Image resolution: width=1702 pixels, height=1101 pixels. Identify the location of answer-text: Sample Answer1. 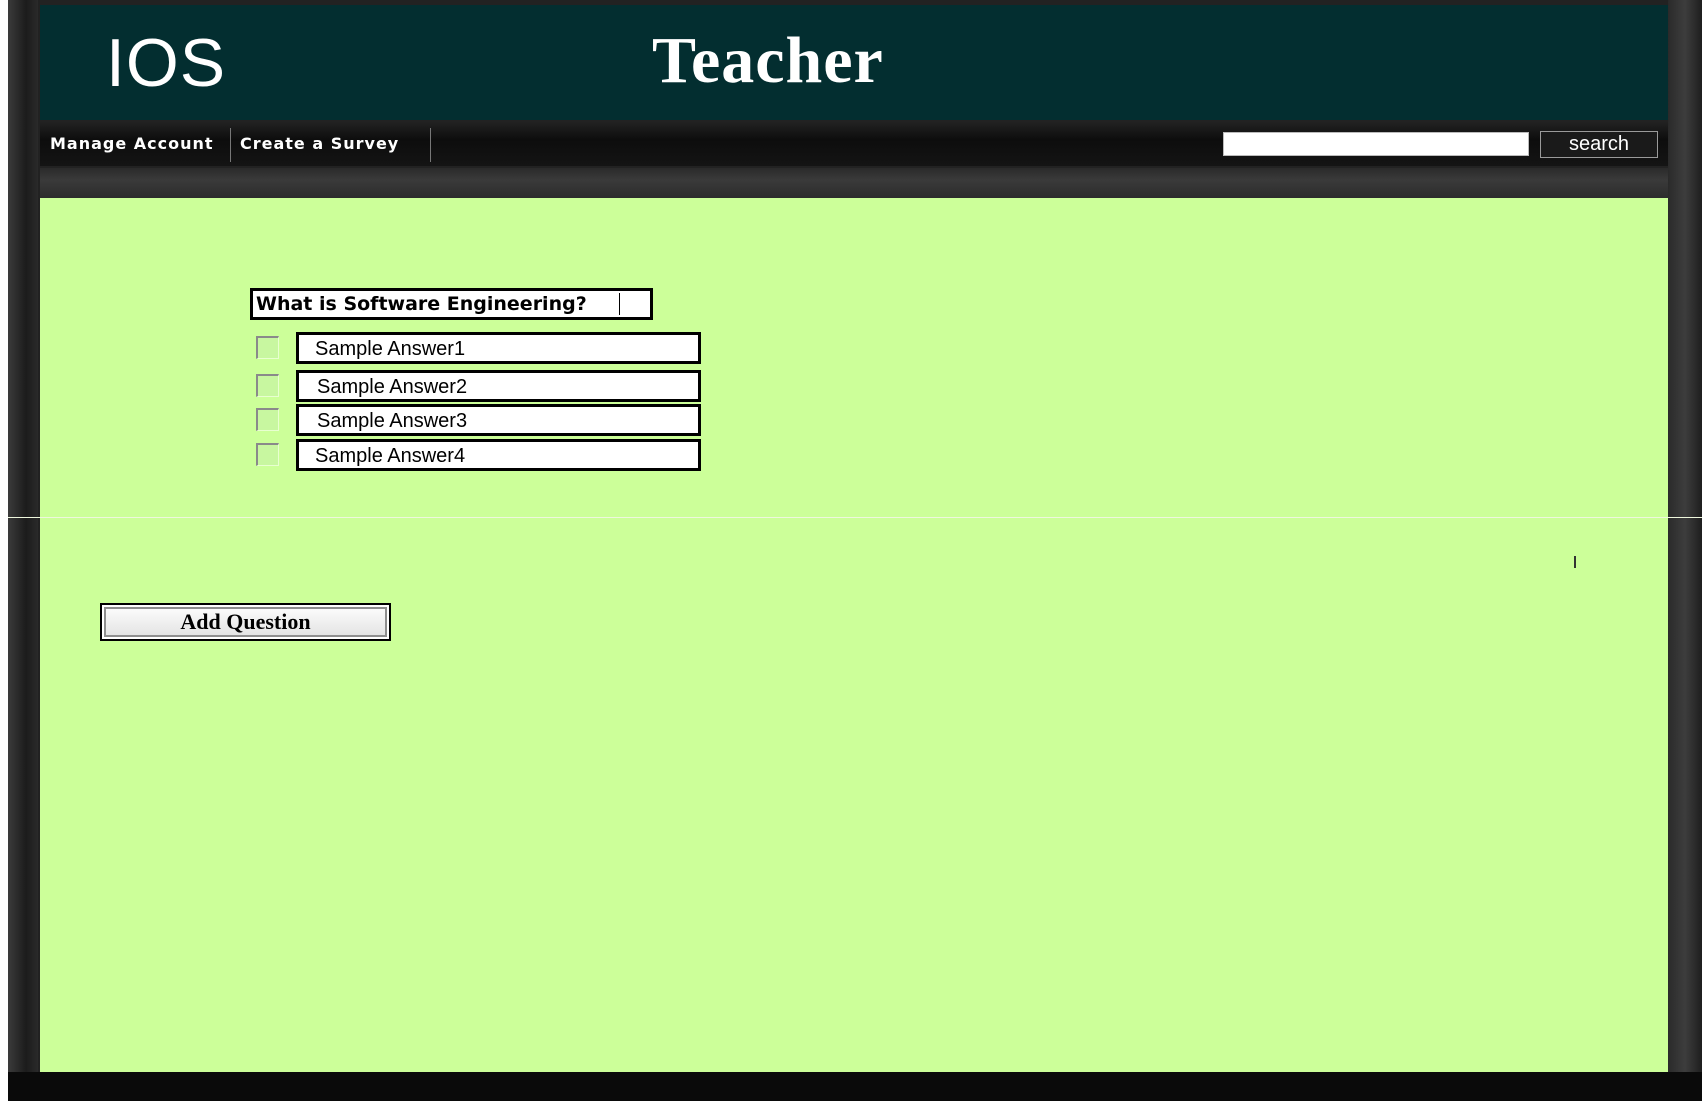
(390, 349).